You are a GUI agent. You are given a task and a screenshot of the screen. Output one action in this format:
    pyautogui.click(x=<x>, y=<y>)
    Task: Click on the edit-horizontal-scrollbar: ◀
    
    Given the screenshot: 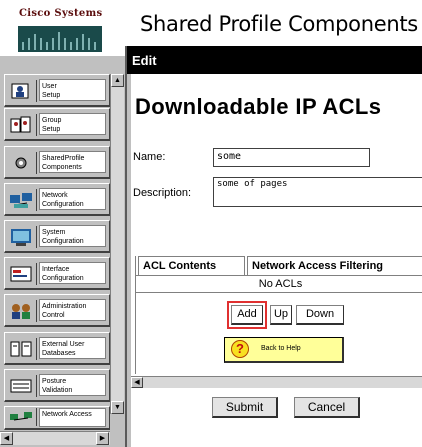 What is the action you would take?
    pyautogui.click(x=276, y=382)
    